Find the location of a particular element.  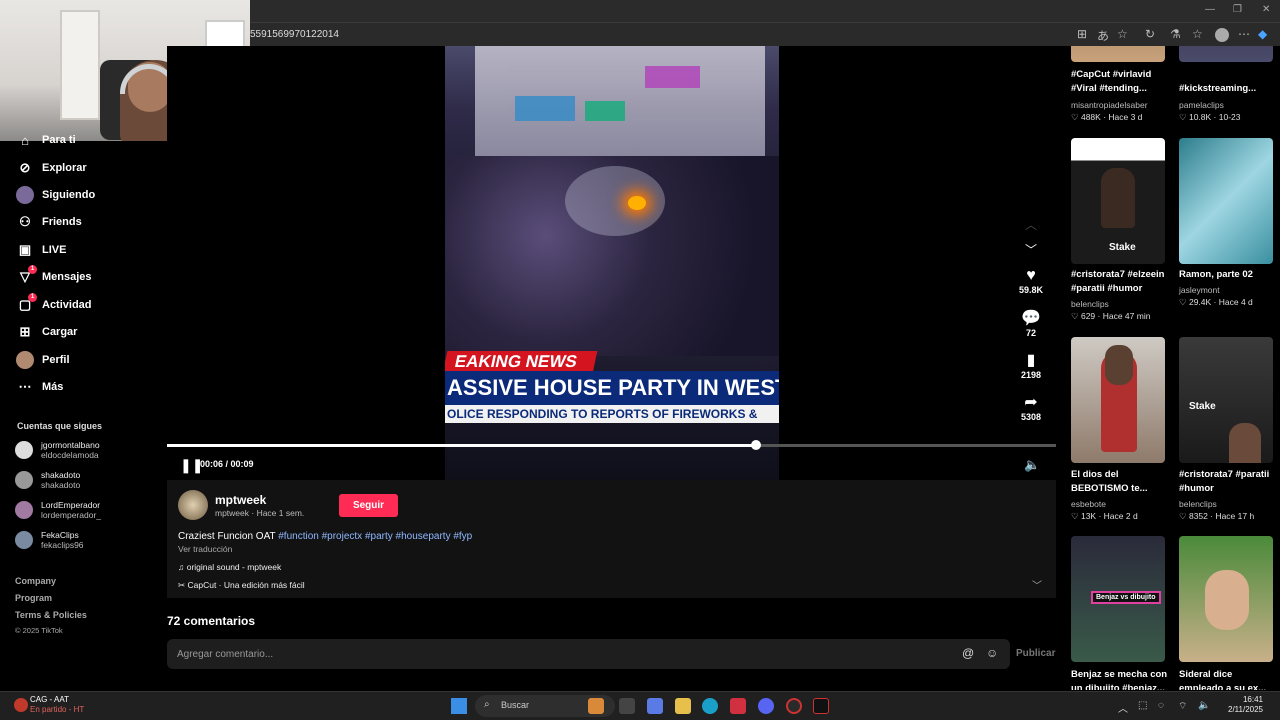

start-icon is located at coordinates (459, 706).